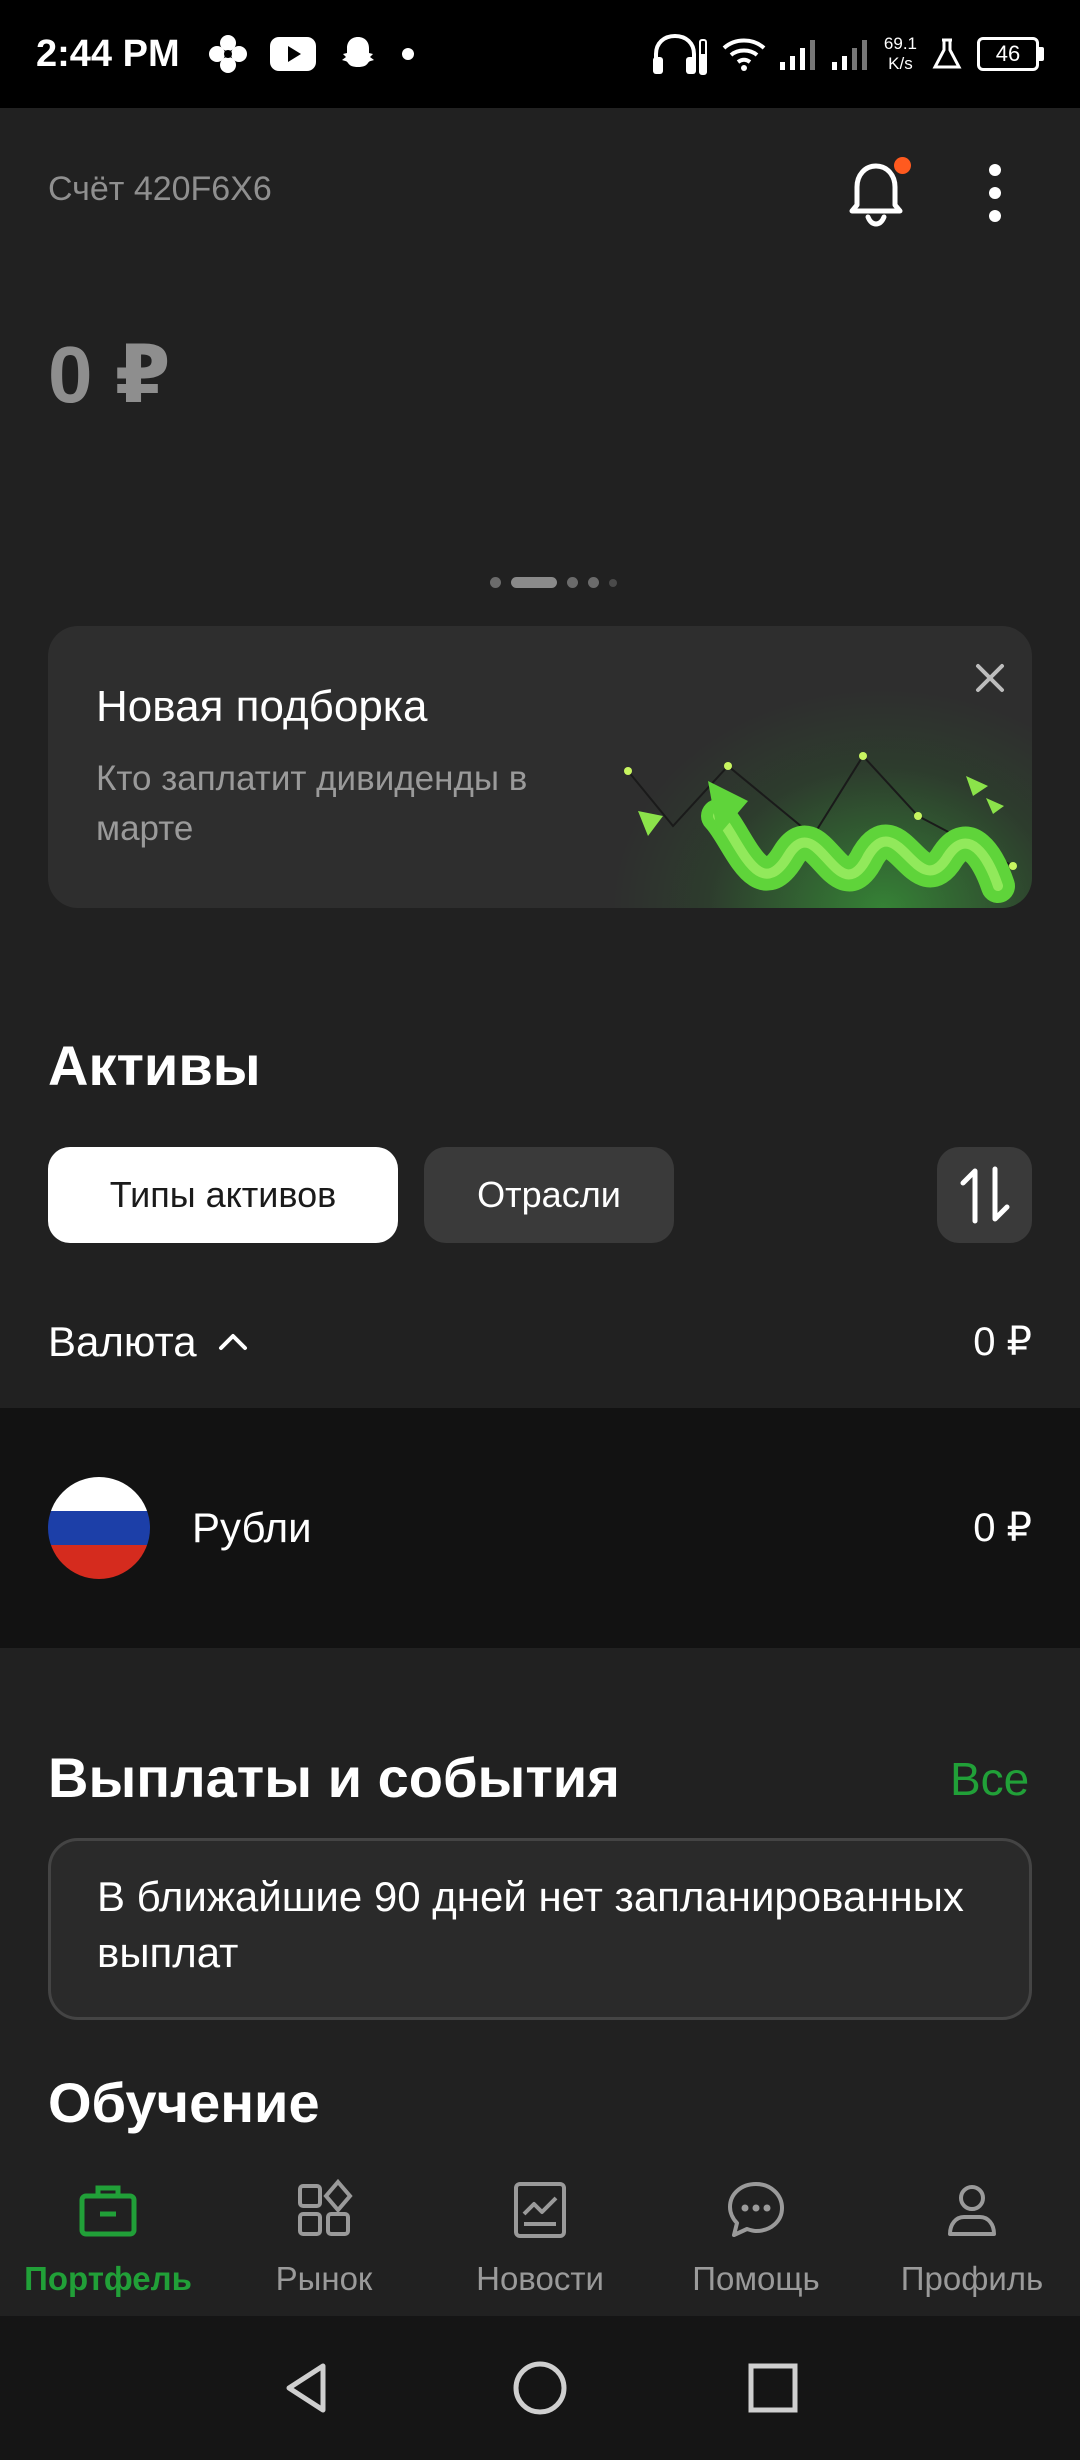 This screenshot has height=2460, width=1080. I want to click on bottom-navigation: Портфель Рынок Новости Помощь Профиль, so click(540, 2236).